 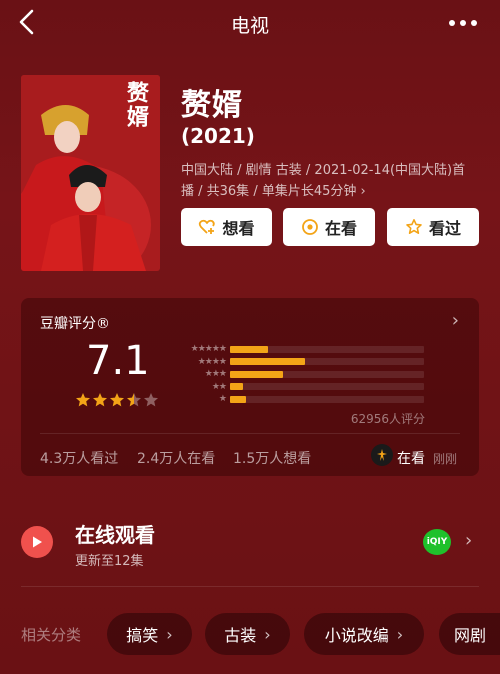 I want to click on iqiyi-logo-icon: iQIY, so click(x=437, y=542).